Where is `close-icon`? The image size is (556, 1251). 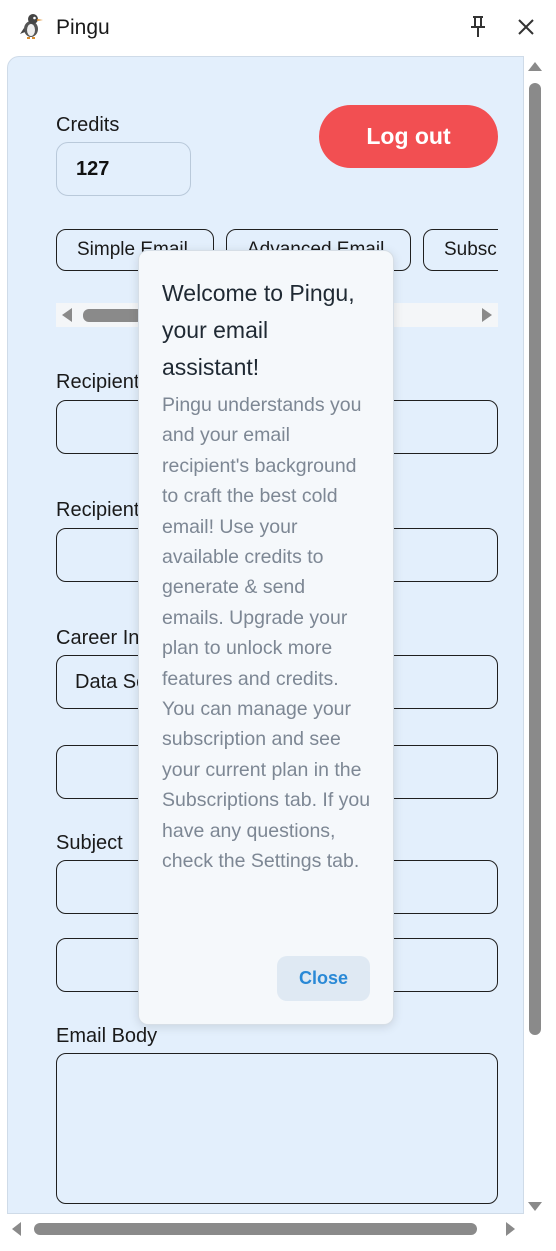
close-icon is located at coordinates (526, 27).